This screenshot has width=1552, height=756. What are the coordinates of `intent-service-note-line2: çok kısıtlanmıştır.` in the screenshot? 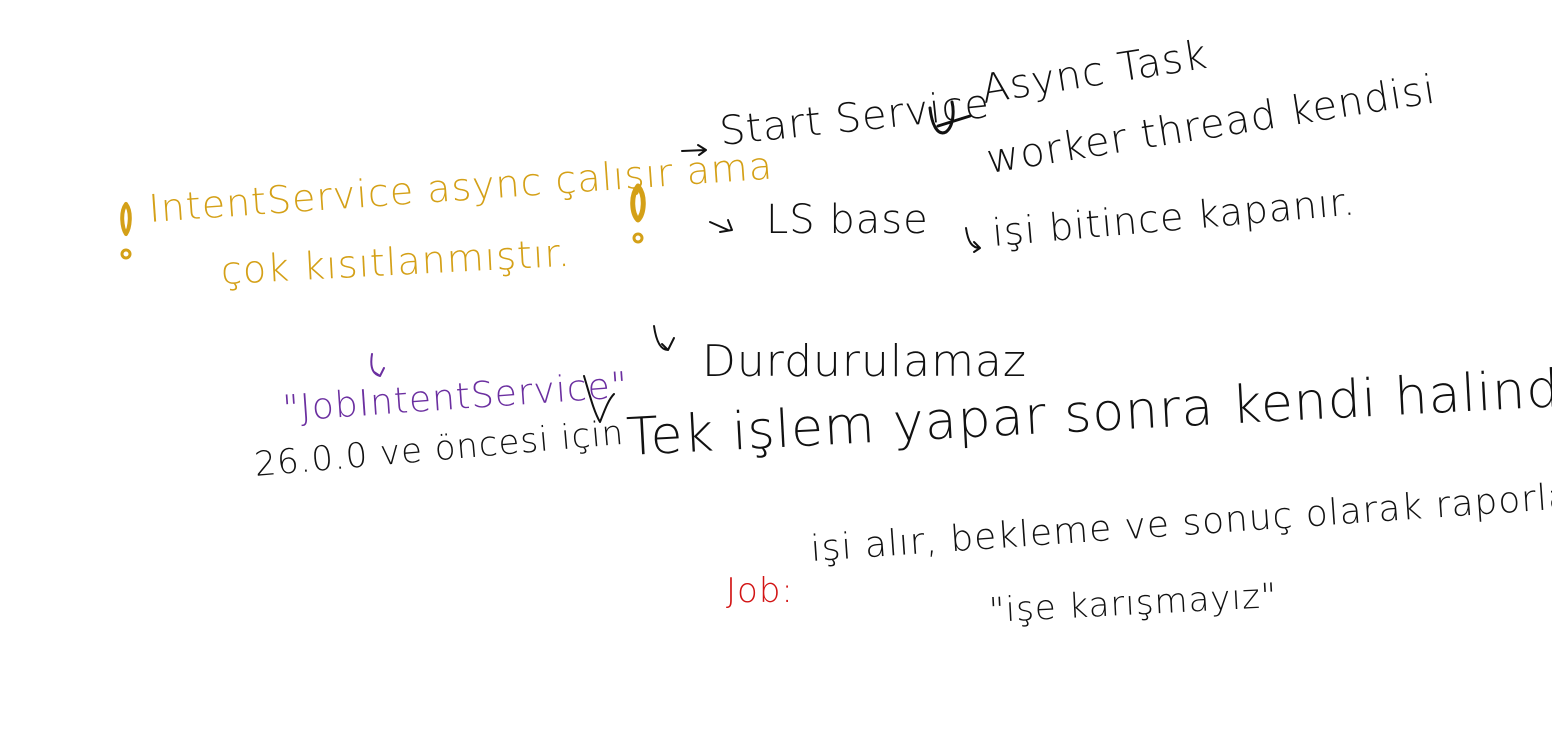 It's located at (395, 261).